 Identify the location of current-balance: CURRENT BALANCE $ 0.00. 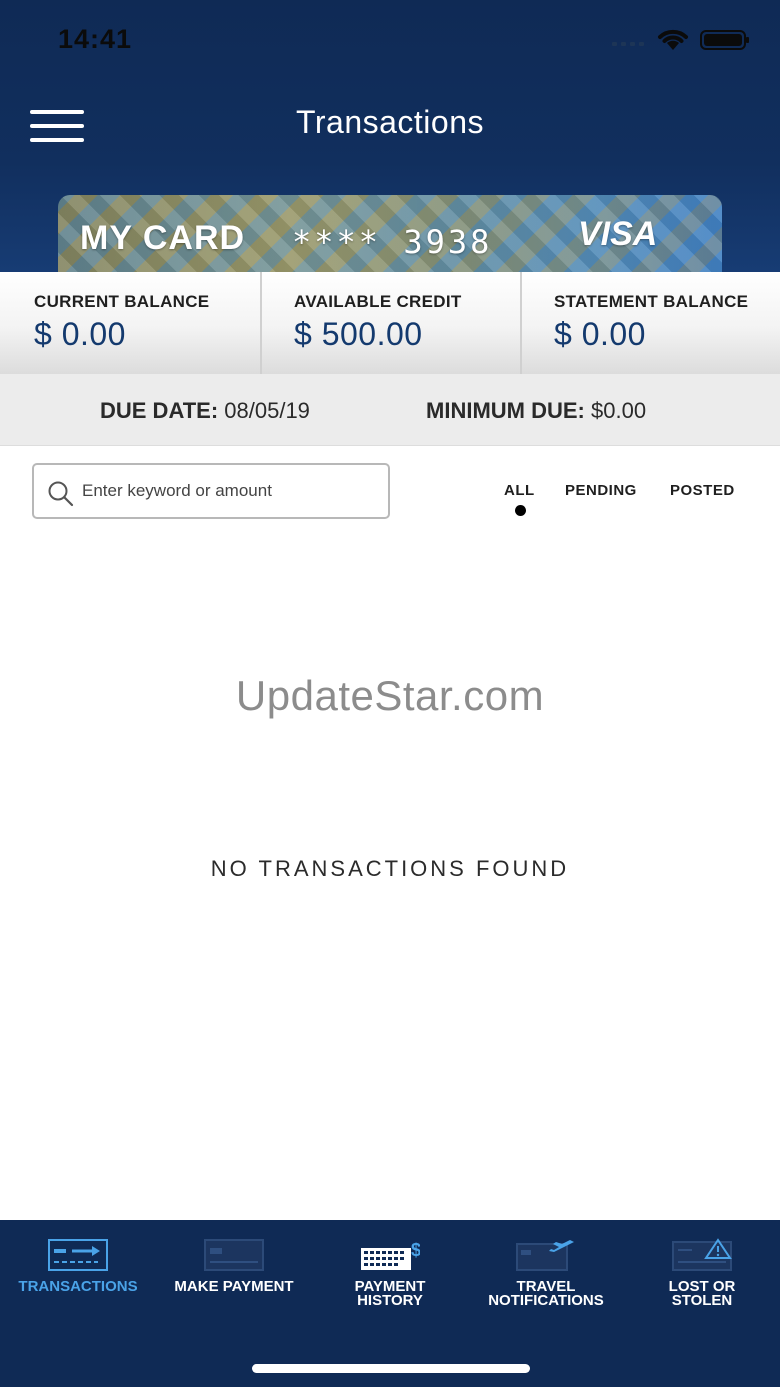
(130, 323).